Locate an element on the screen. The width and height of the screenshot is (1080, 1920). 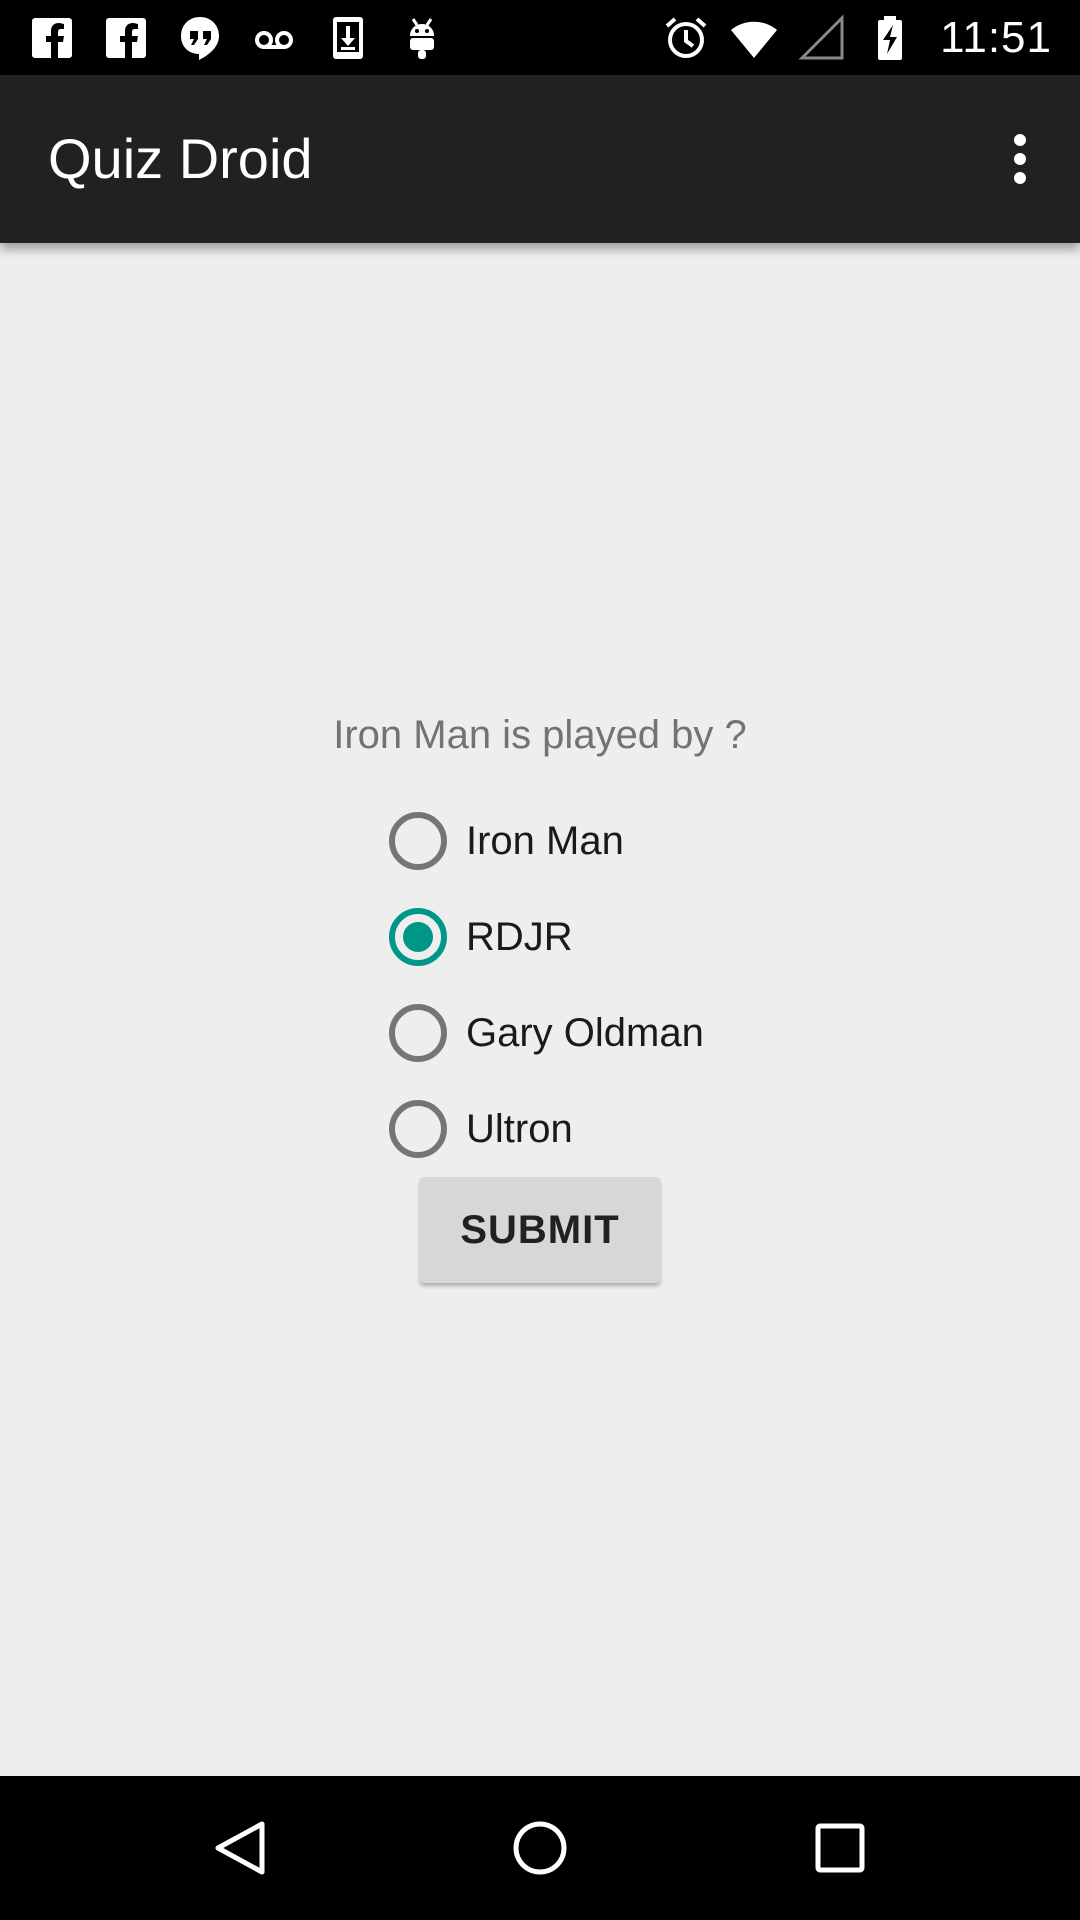
alarm-icon is located at coordinates (686, 38).